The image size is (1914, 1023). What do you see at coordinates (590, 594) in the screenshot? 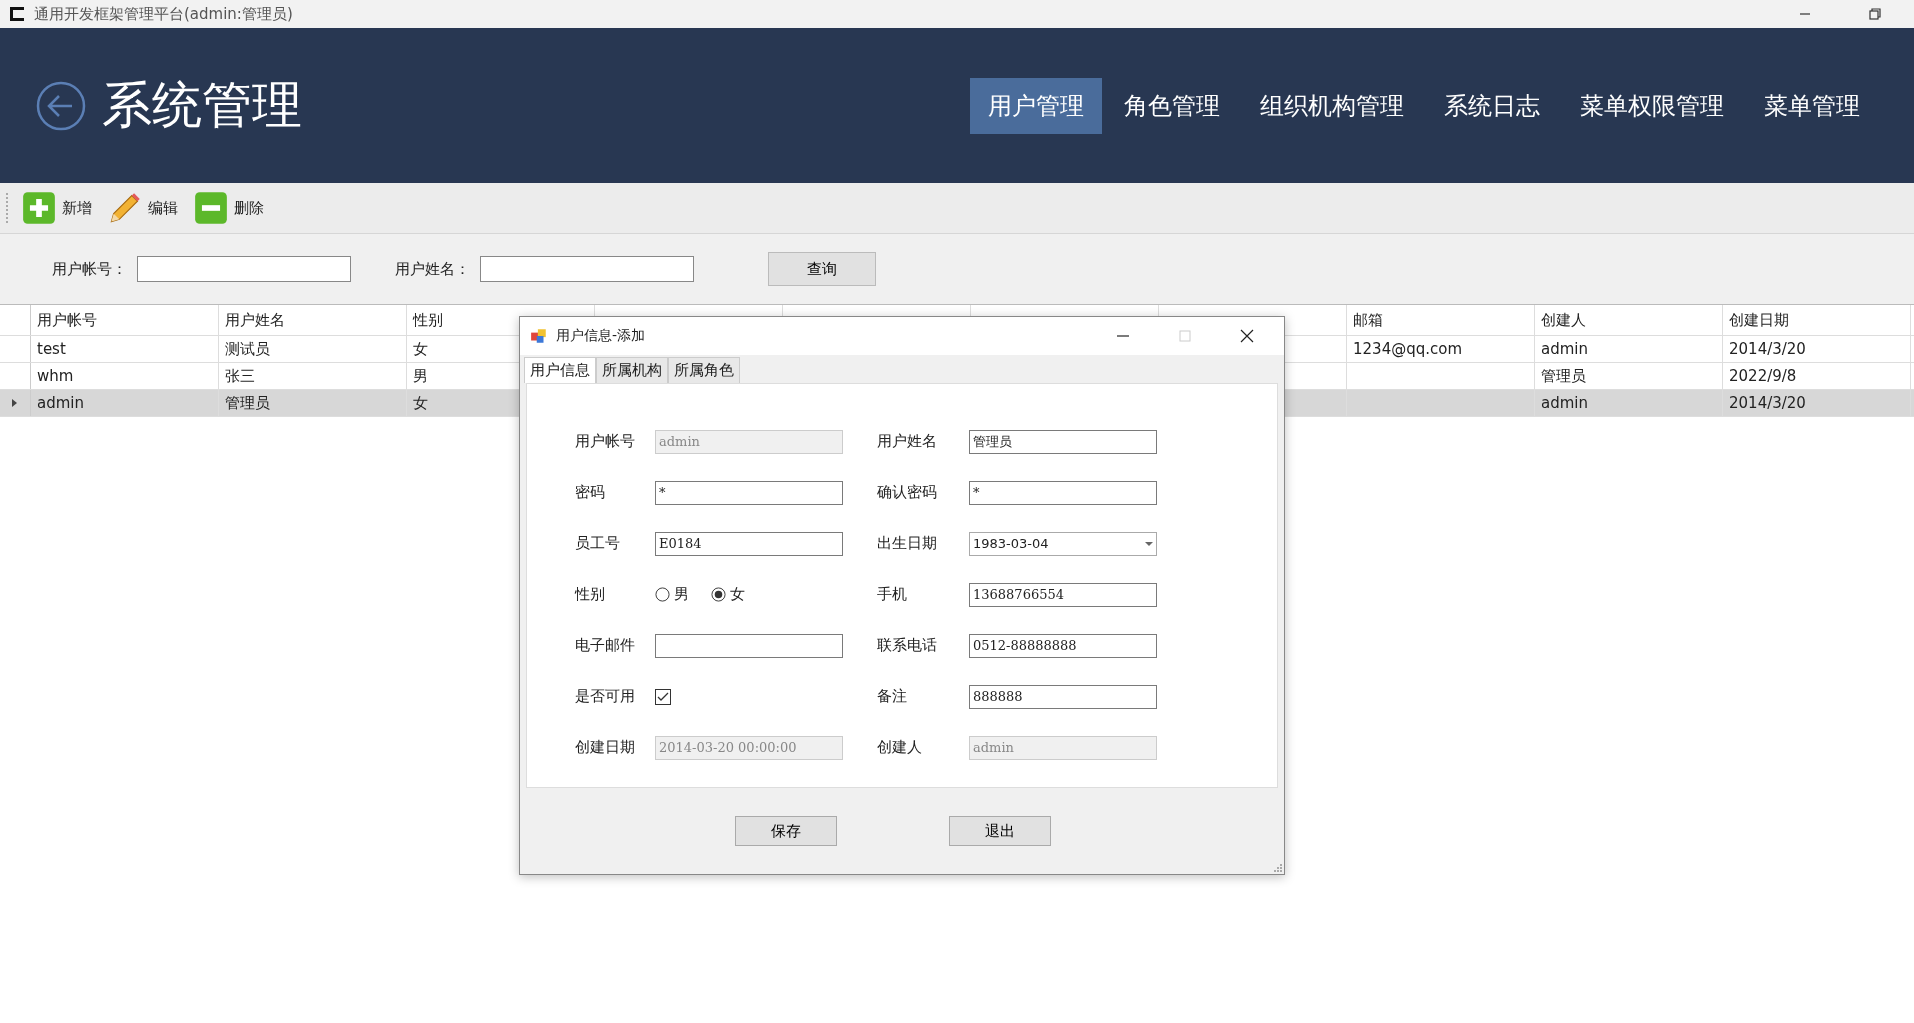
I see `field-label: 性别` at bounding box center [590, 594].